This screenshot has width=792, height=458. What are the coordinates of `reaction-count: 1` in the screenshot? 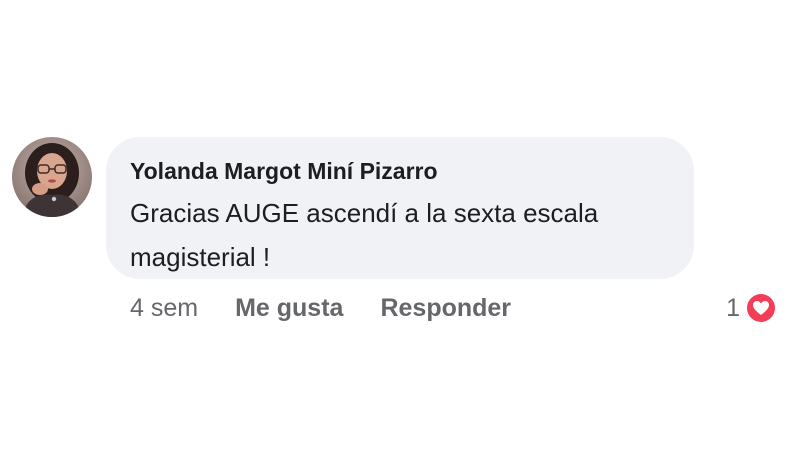 It's located at (733, 307).